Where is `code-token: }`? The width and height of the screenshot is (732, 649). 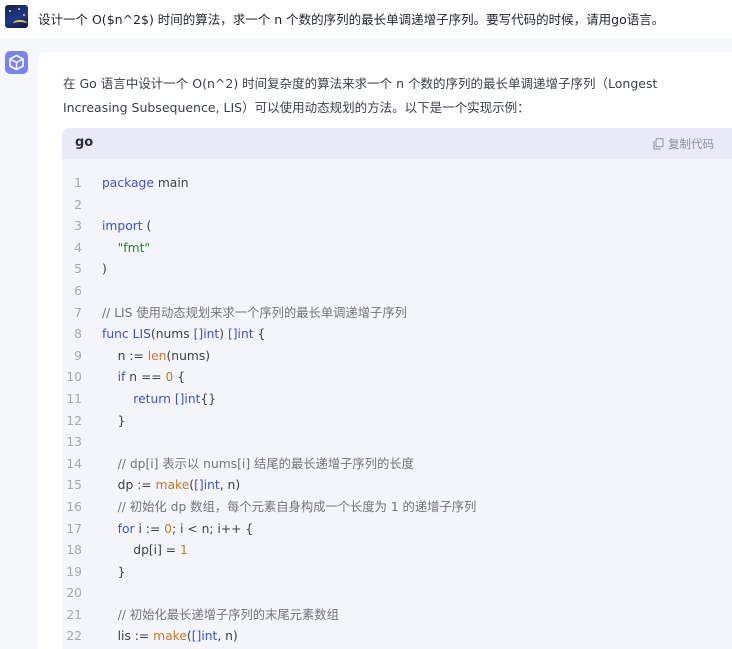
code-token: } is located at coordinates (114, 420).